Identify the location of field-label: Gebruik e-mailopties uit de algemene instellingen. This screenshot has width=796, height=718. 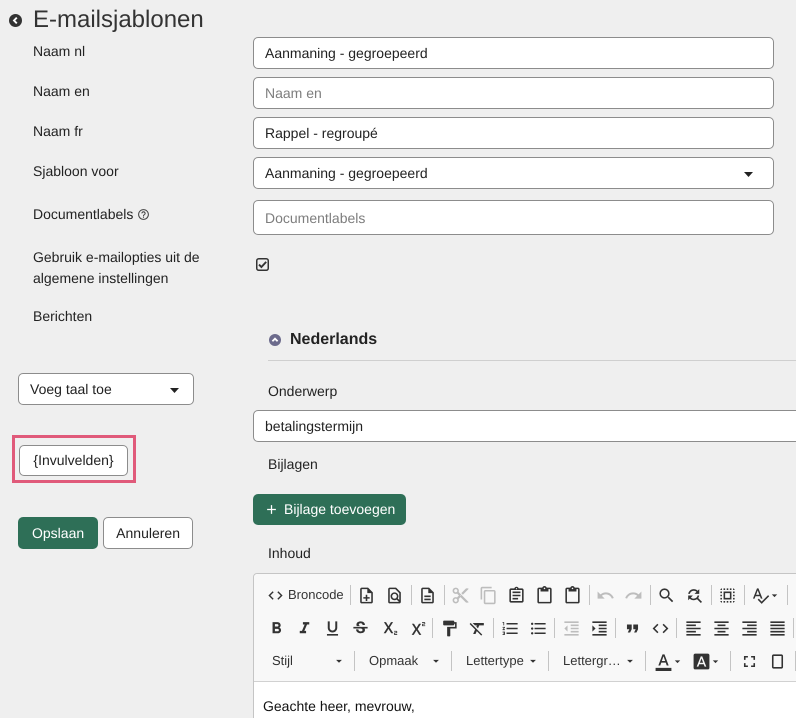
(117, 268).